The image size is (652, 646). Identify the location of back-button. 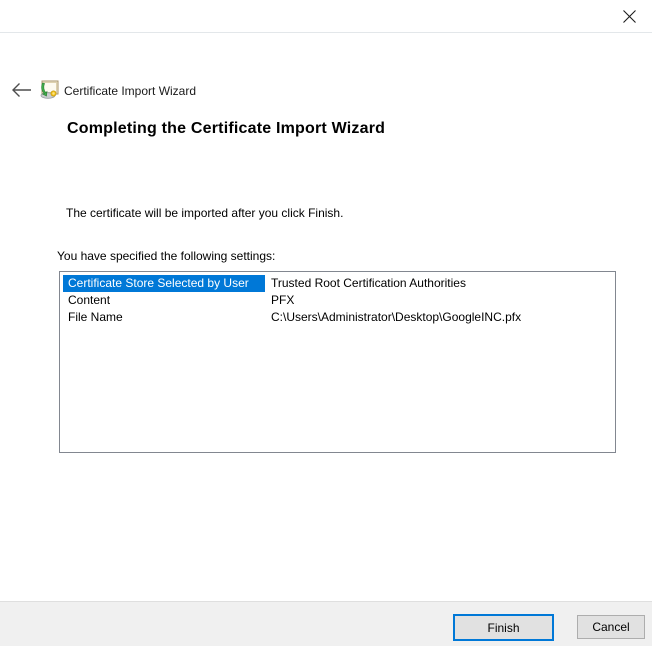
(22, 90).